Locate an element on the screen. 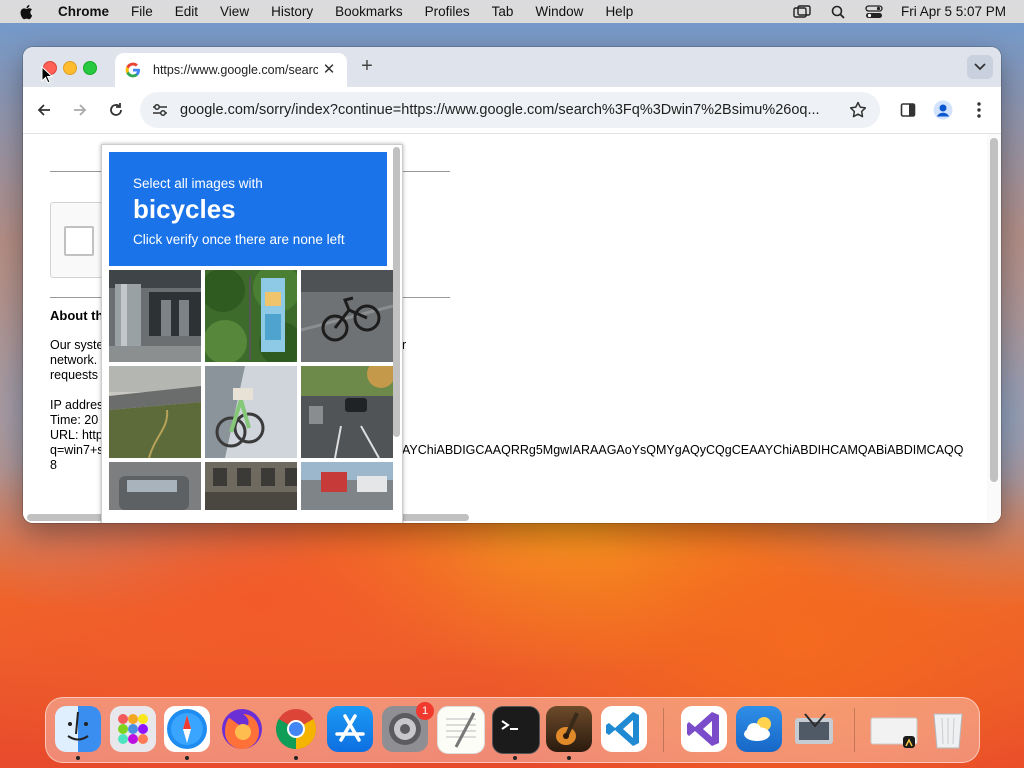 This screenshot has height=768, width=1024. reload-button is located at coordinates (116, 110).